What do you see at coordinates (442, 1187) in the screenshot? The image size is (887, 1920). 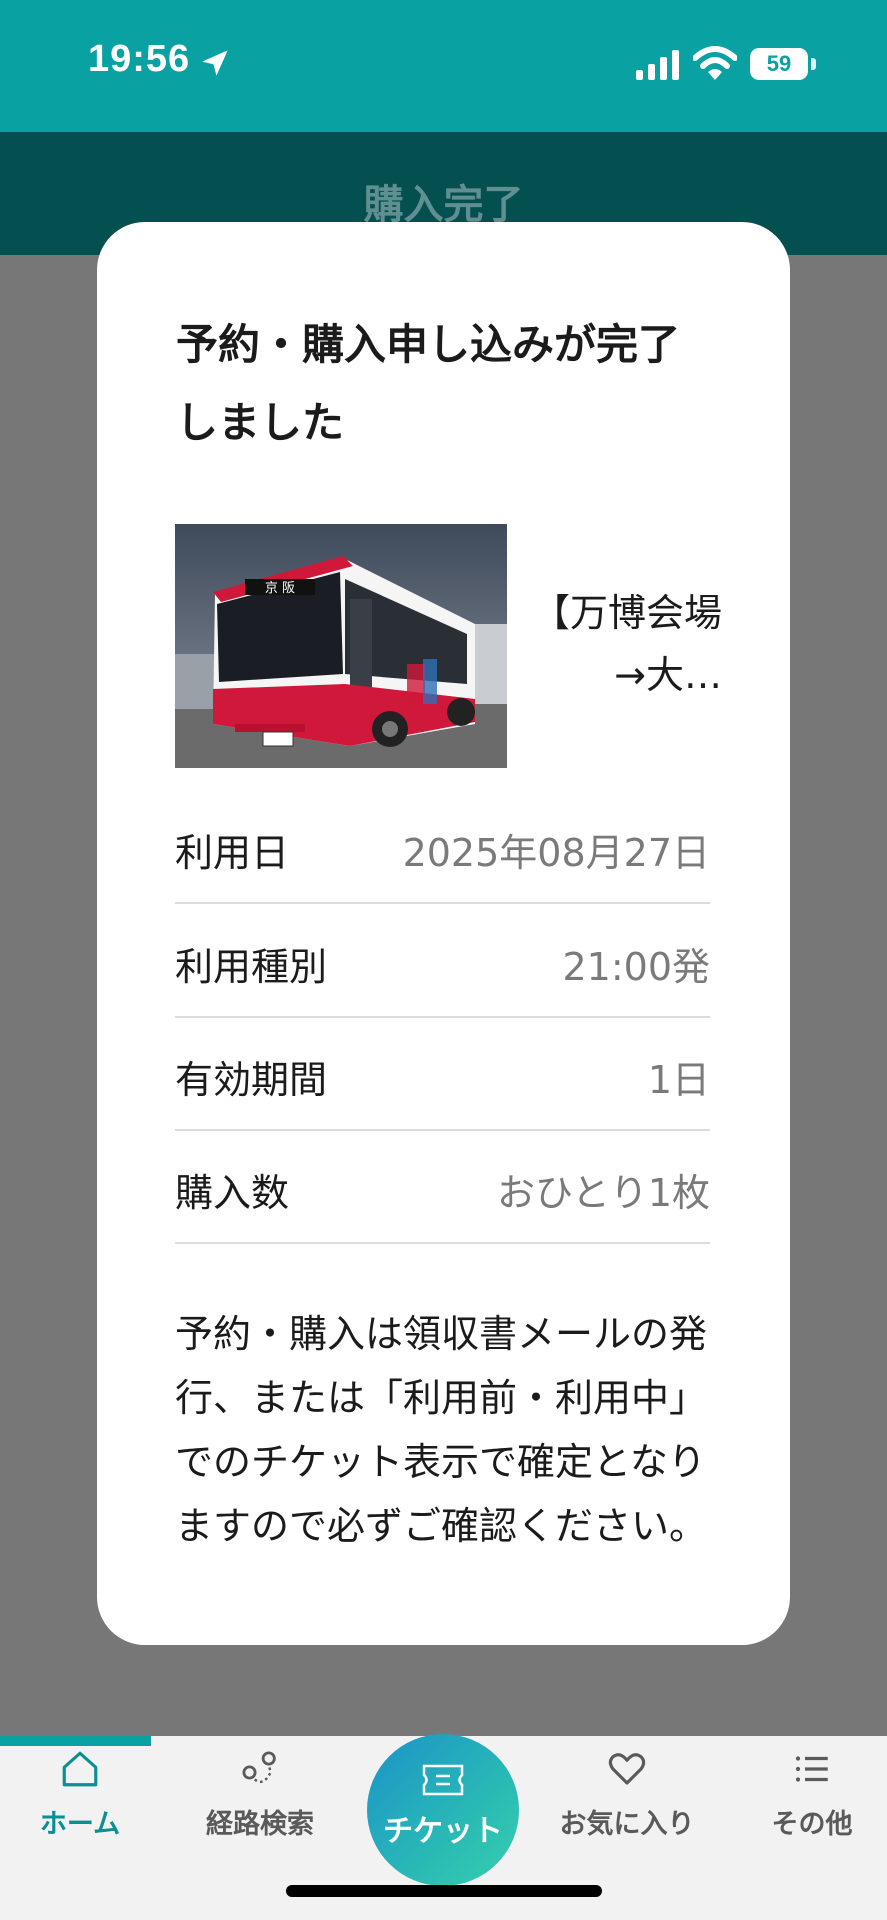 I see `detail-row-quantity: 購入数 おひとり1枚` at bounding box center [442, 1187].